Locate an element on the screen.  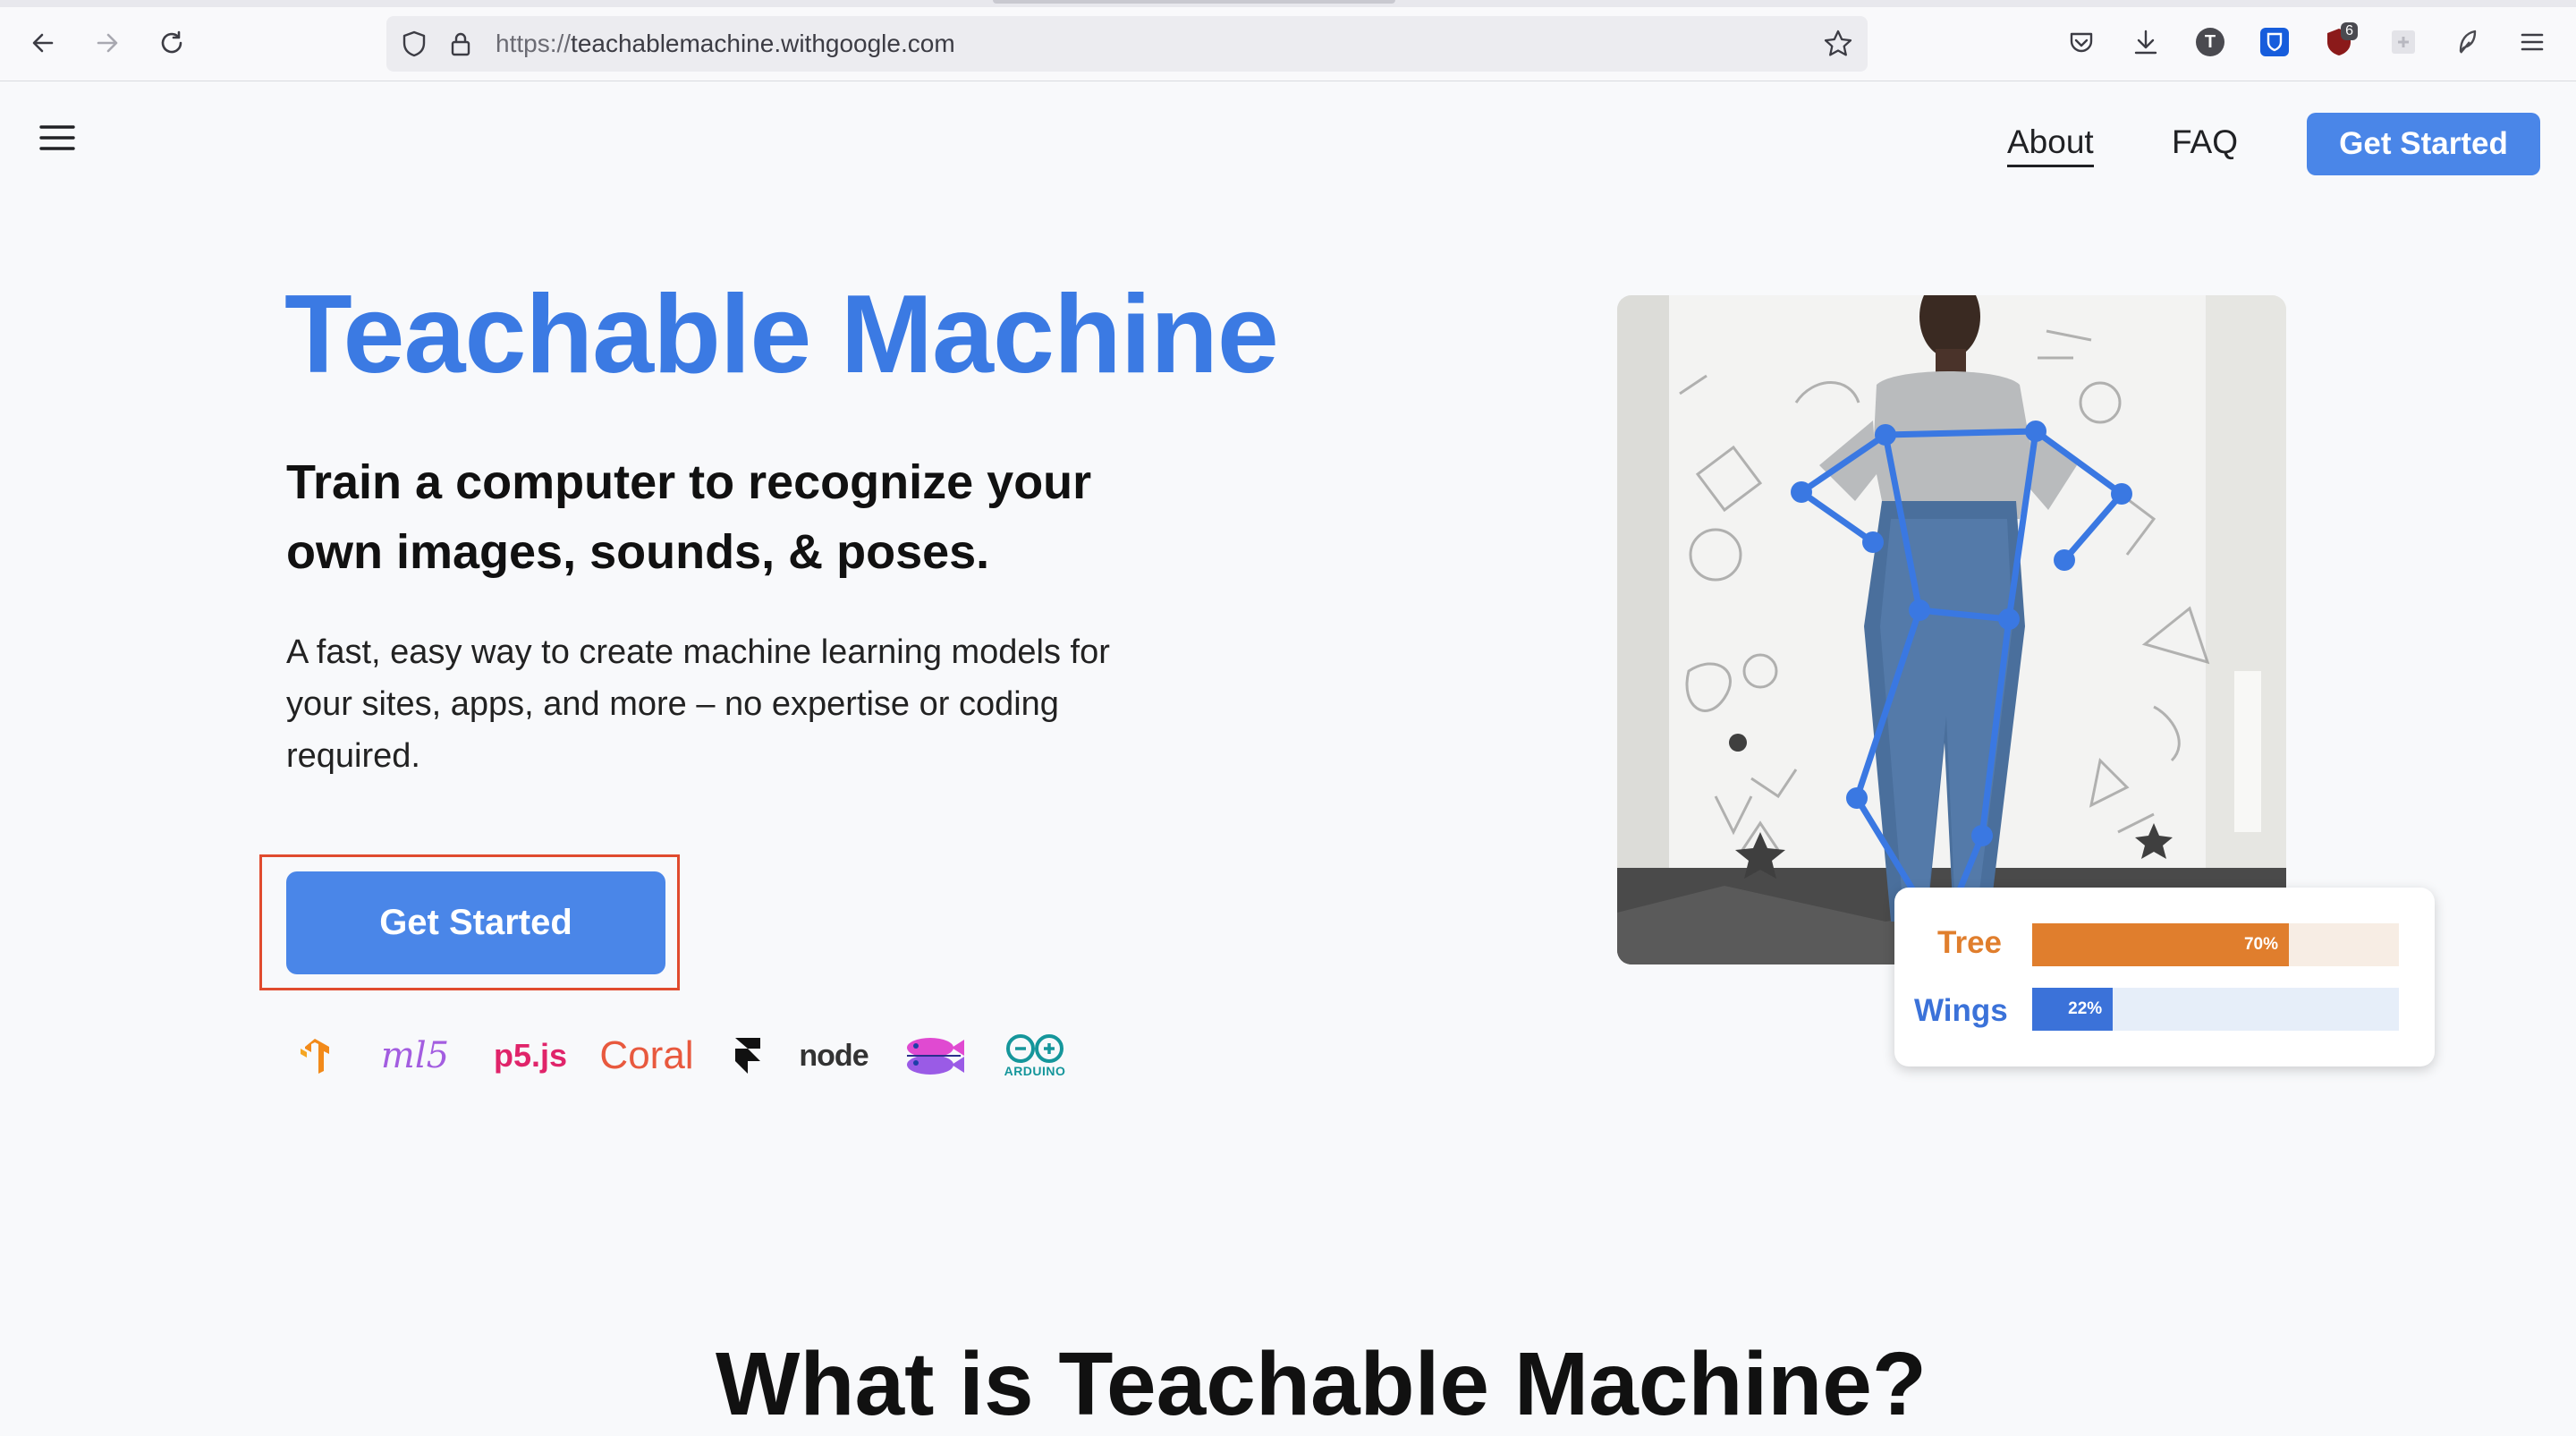
coral-logo: Coral is located at coordinates (646, 1056).